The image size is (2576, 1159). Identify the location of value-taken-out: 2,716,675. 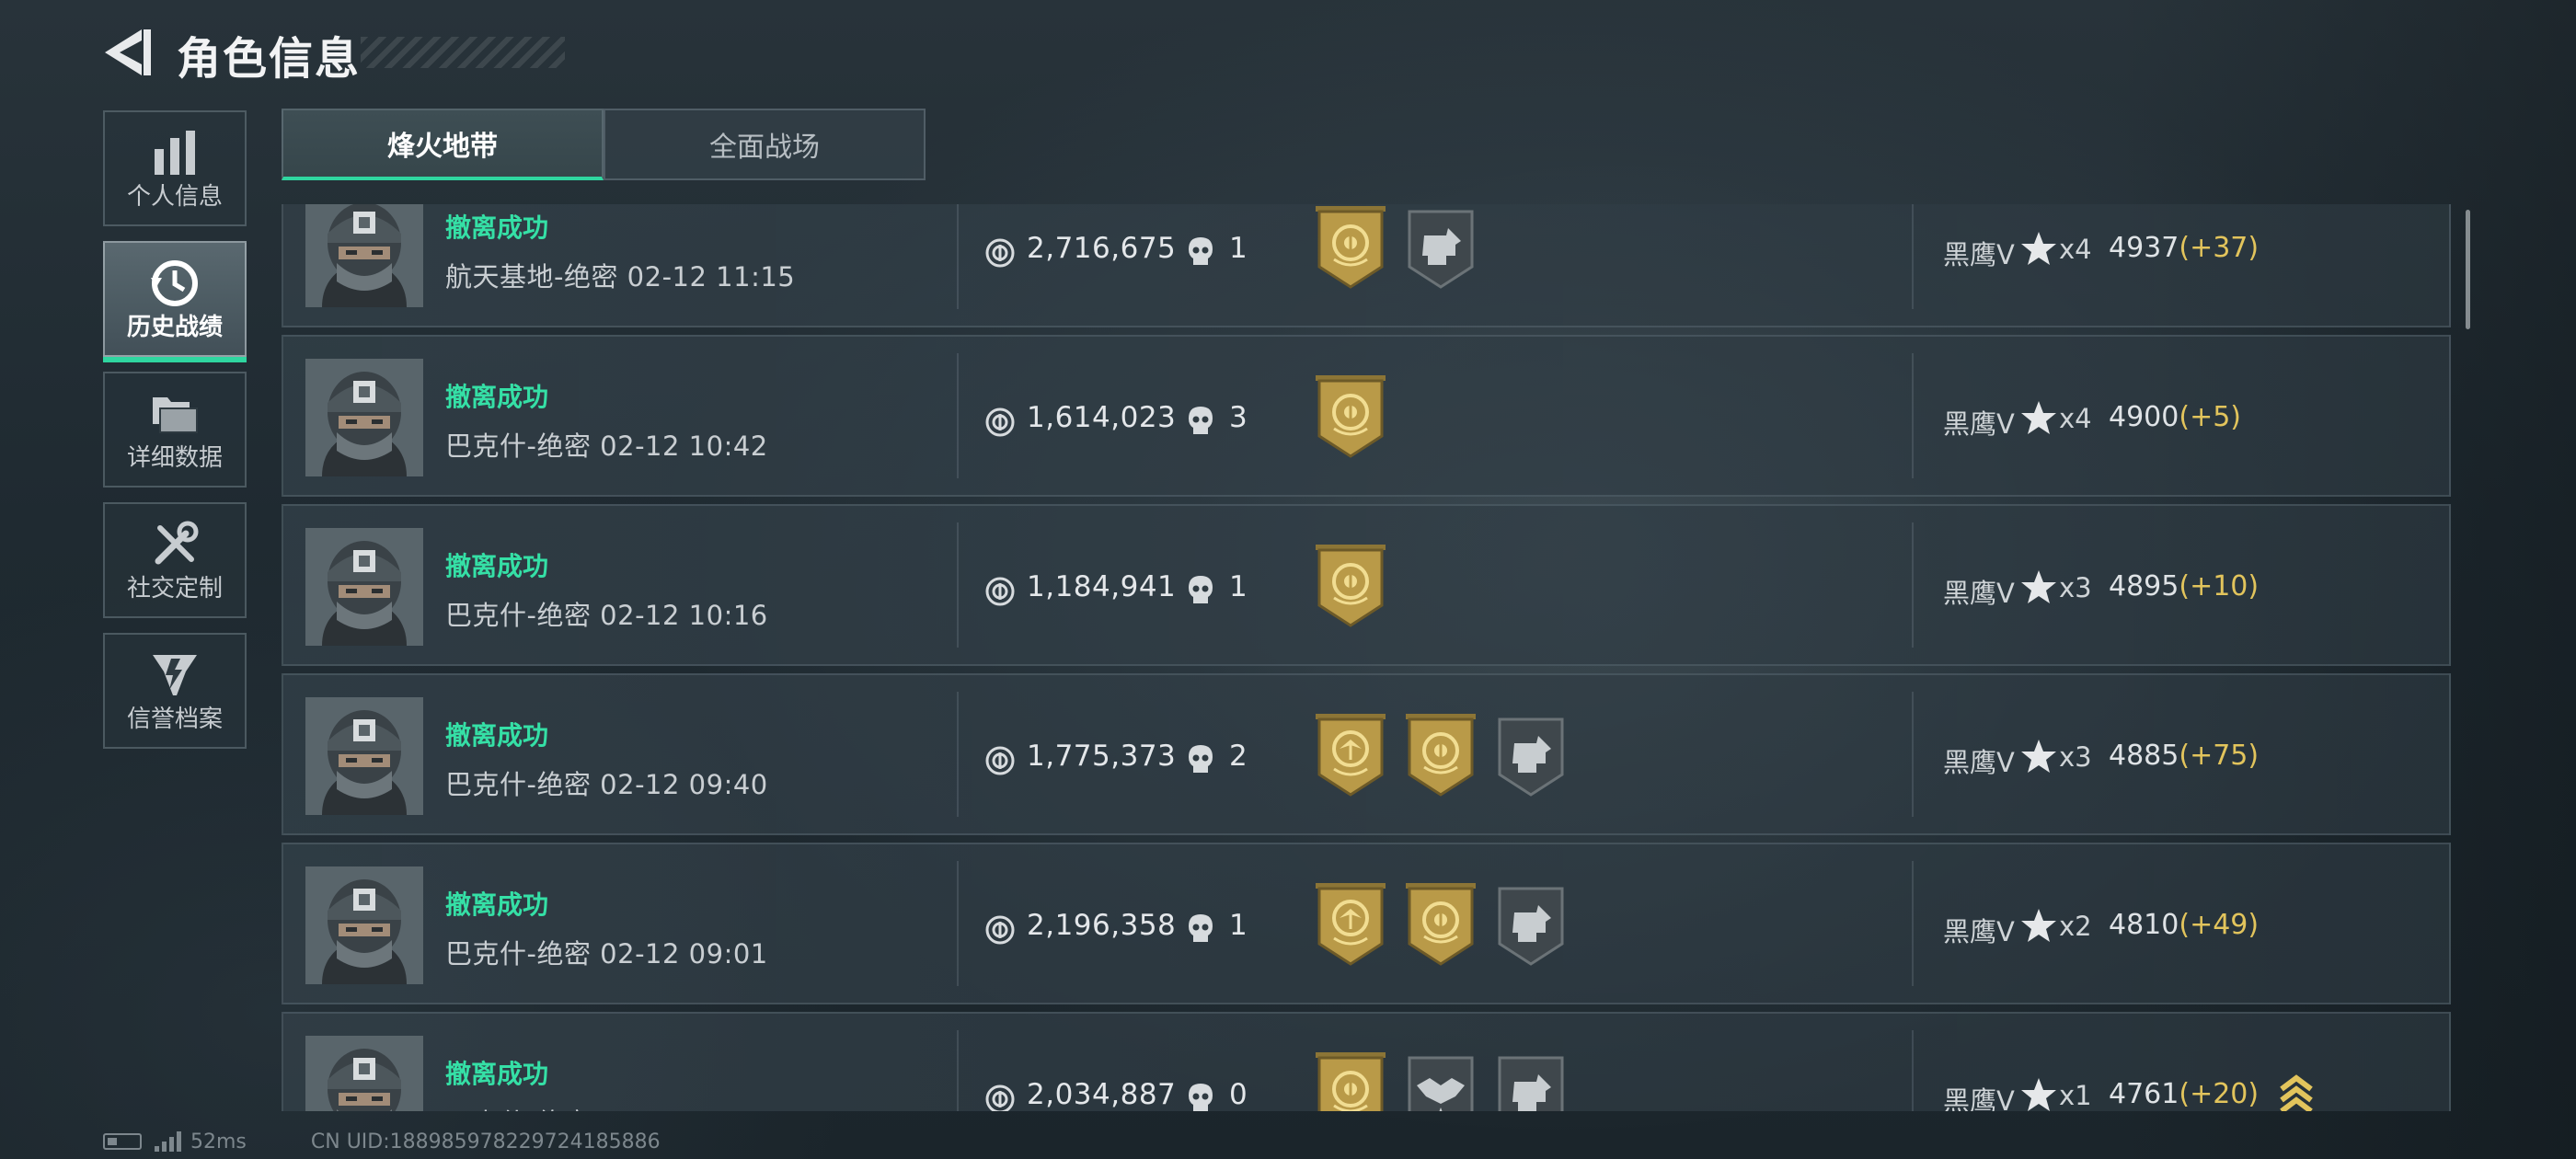
(1102, 248).